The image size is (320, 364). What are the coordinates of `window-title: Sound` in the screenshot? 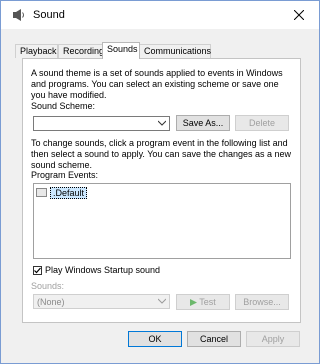 It's located at (49, 15).